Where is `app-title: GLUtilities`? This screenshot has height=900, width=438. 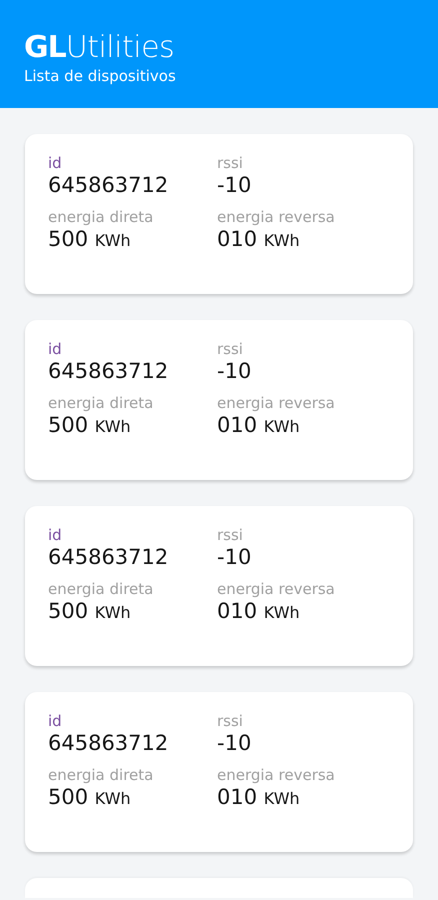
app-title: GLUtilities is located at coordinates (99, 48).